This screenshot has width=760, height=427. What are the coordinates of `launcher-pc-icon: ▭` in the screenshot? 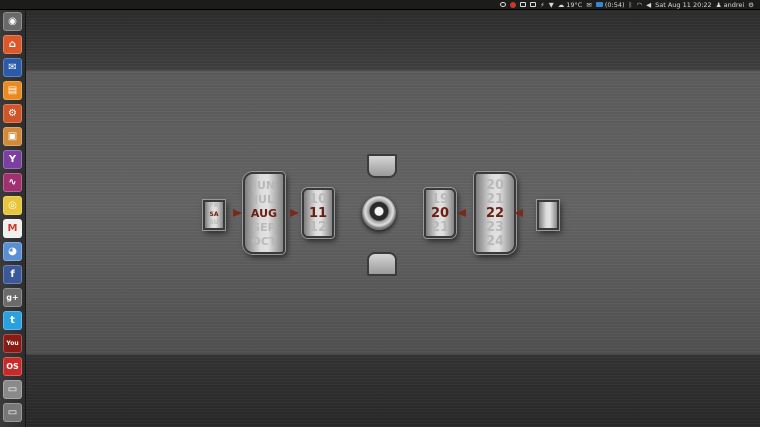 It's located at (12, 389).